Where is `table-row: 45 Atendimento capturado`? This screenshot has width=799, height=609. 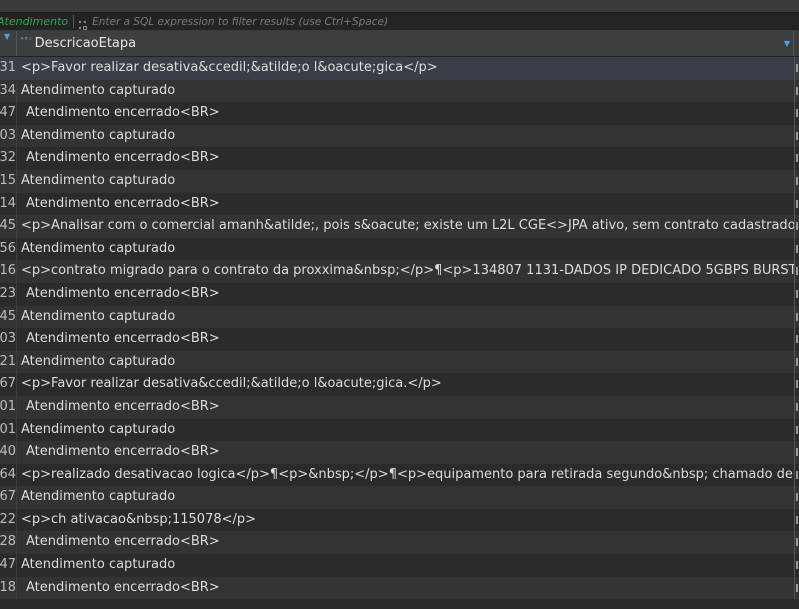
table-row: 45 Atendimento capturado is located at coordinates (399, 317).